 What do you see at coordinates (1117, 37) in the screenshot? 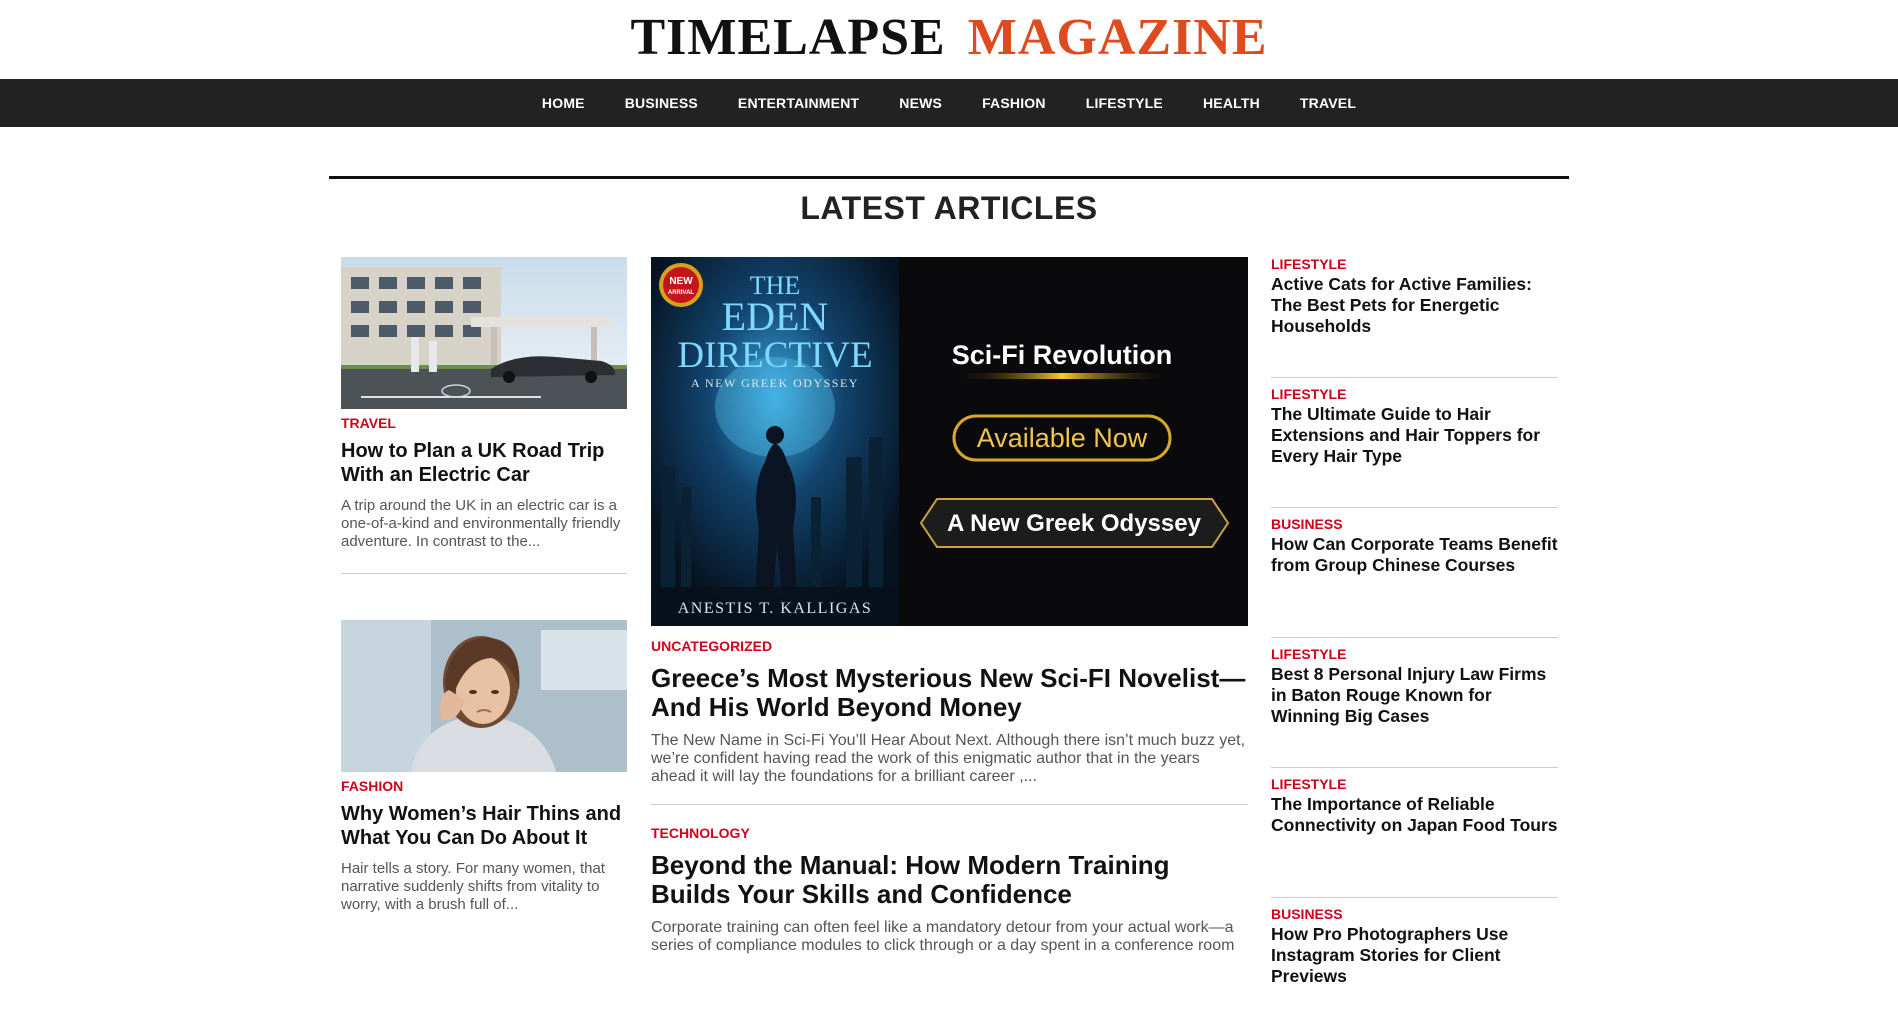
I see `logo-word-magazine: MAGAZINE` at bounding box center [1117, 37].